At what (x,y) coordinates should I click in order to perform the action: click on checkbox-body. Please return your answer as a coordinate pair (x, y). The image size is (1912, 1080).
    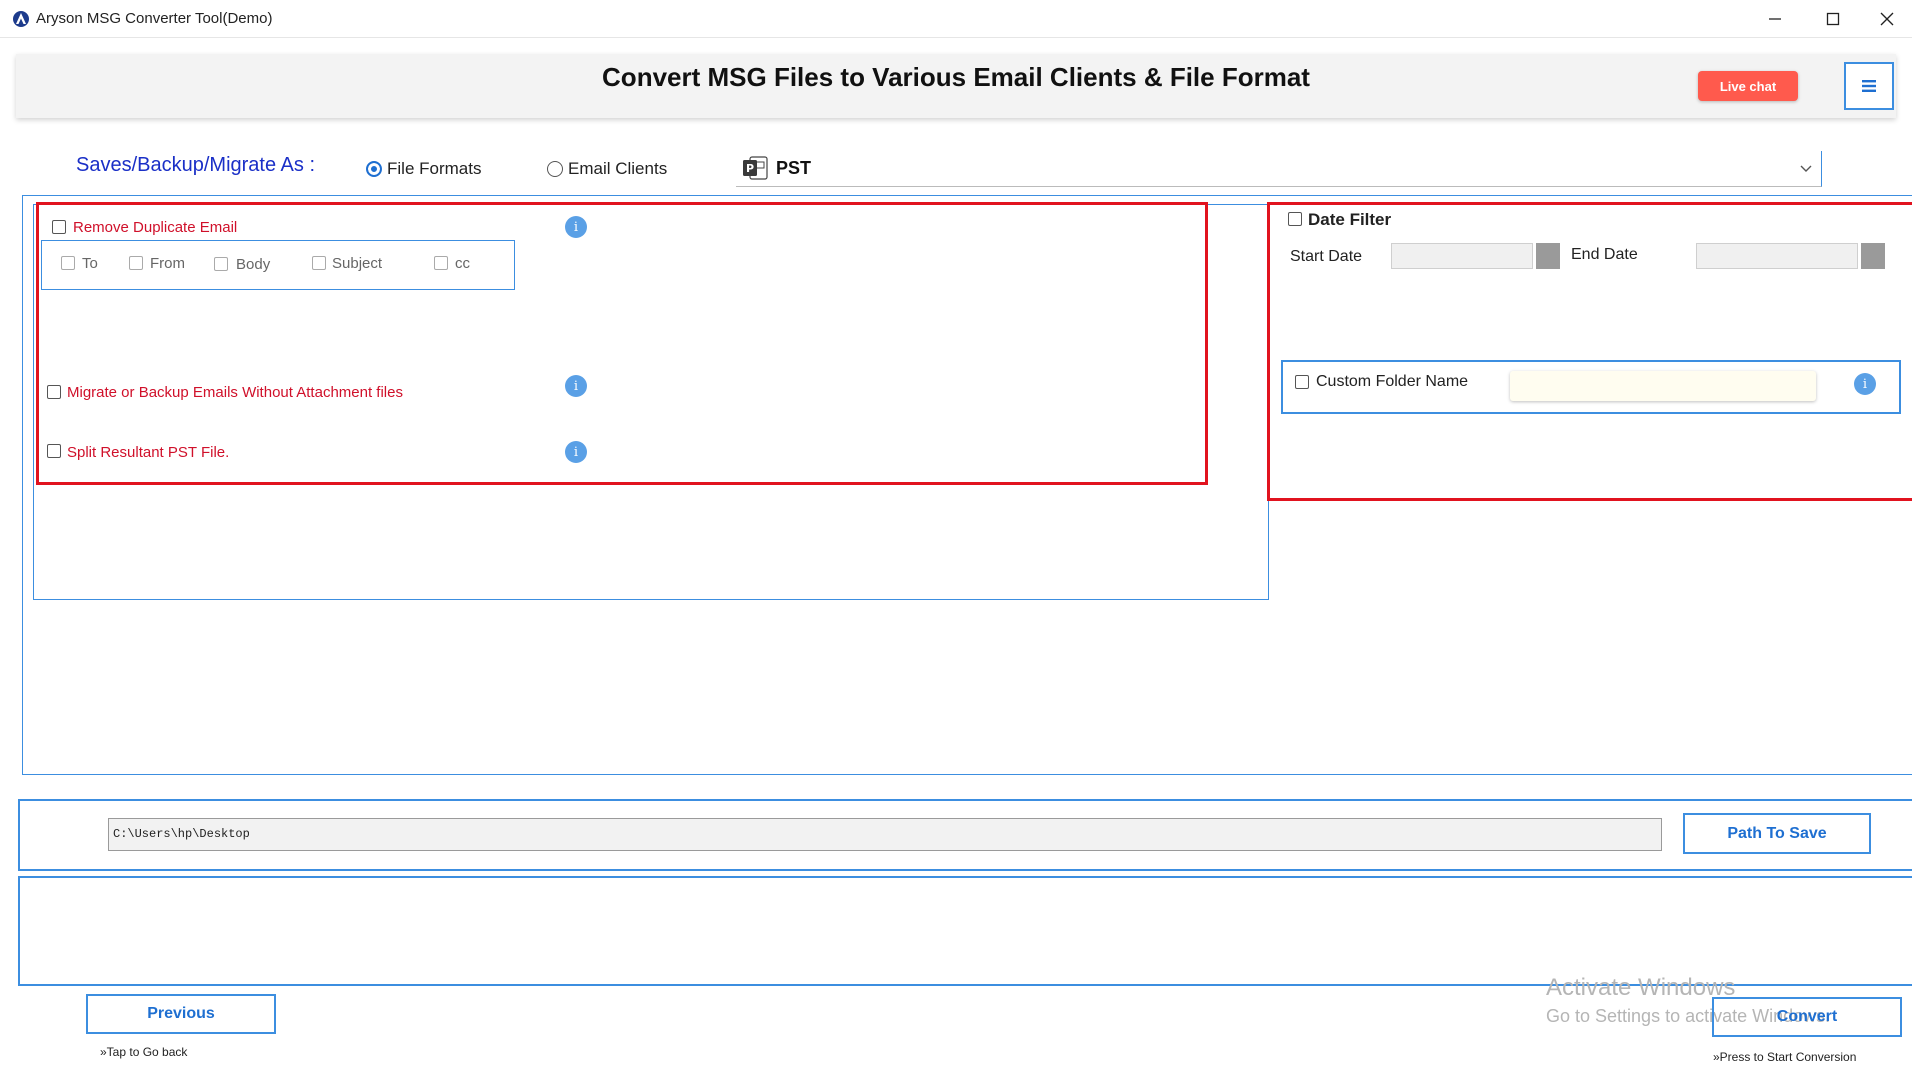
    Looking at the image, I should click on (221, 264).